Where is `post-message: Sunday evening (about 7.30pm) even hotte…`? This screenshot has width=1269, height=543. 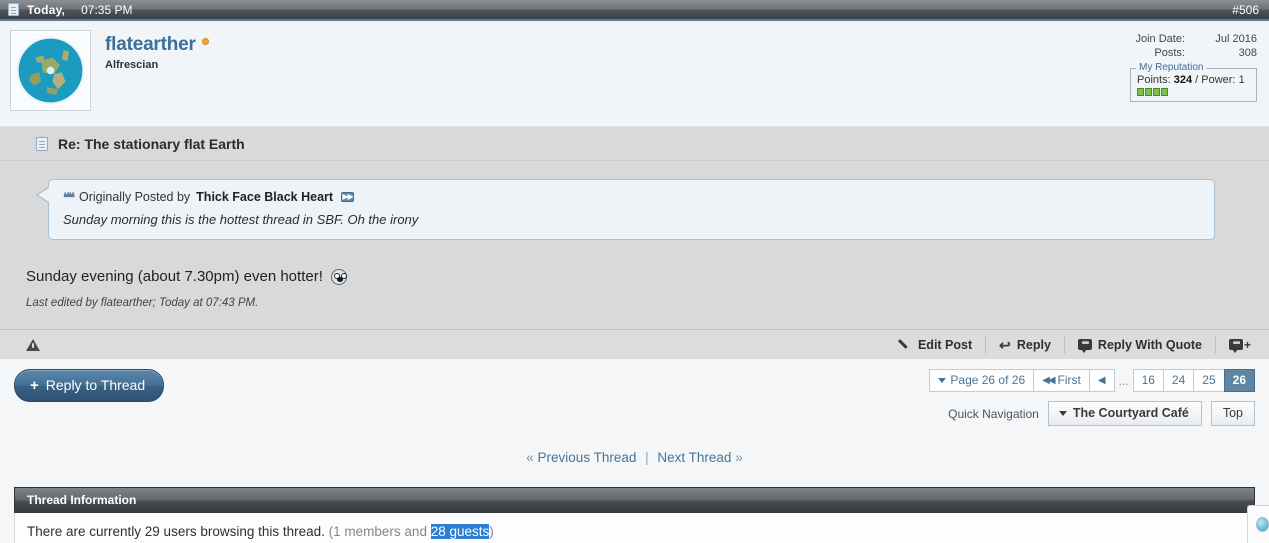 post-message: Sunday evening (about 7.30pm) even hotte… is located at coordinates (174, 276).